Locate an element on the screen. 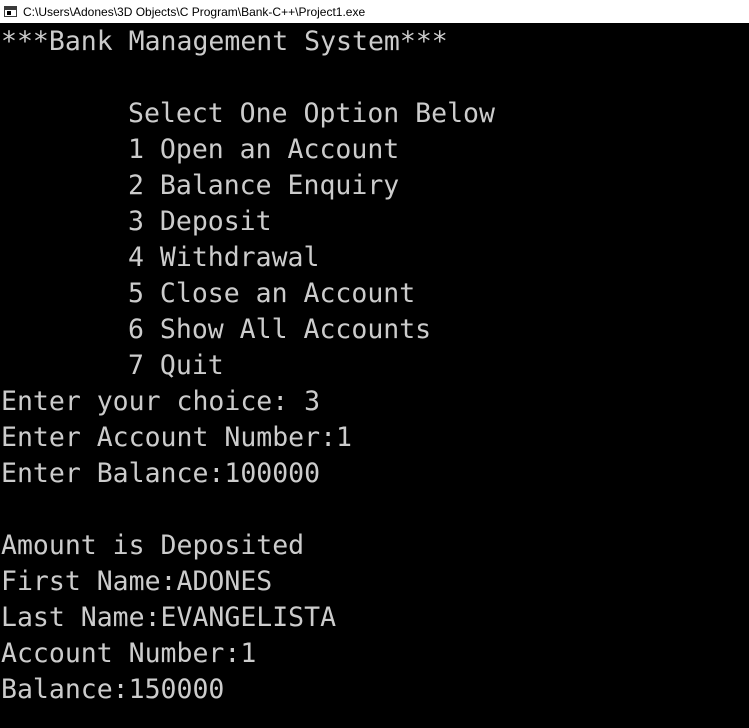  choice-input-line: Enter your choice: 3 is located at coordinates (161, 401).